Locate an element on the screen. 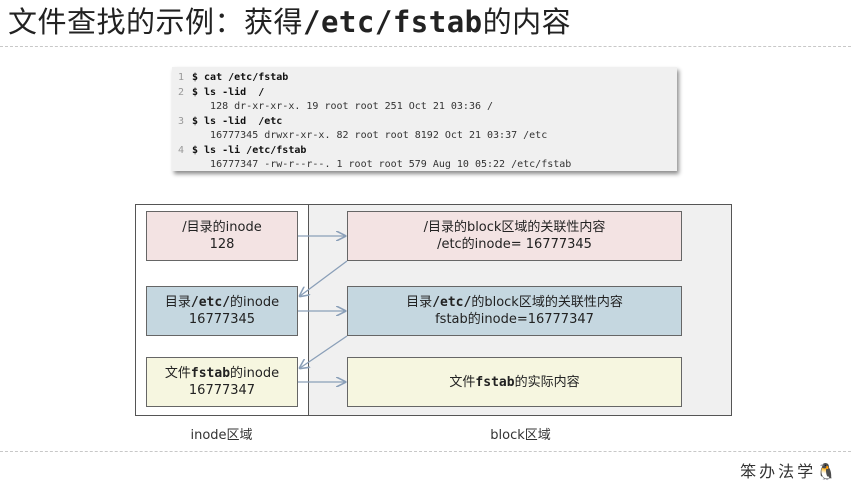  arrow-etc-block-to-fstab-inode is located at coordinates (324, 351).